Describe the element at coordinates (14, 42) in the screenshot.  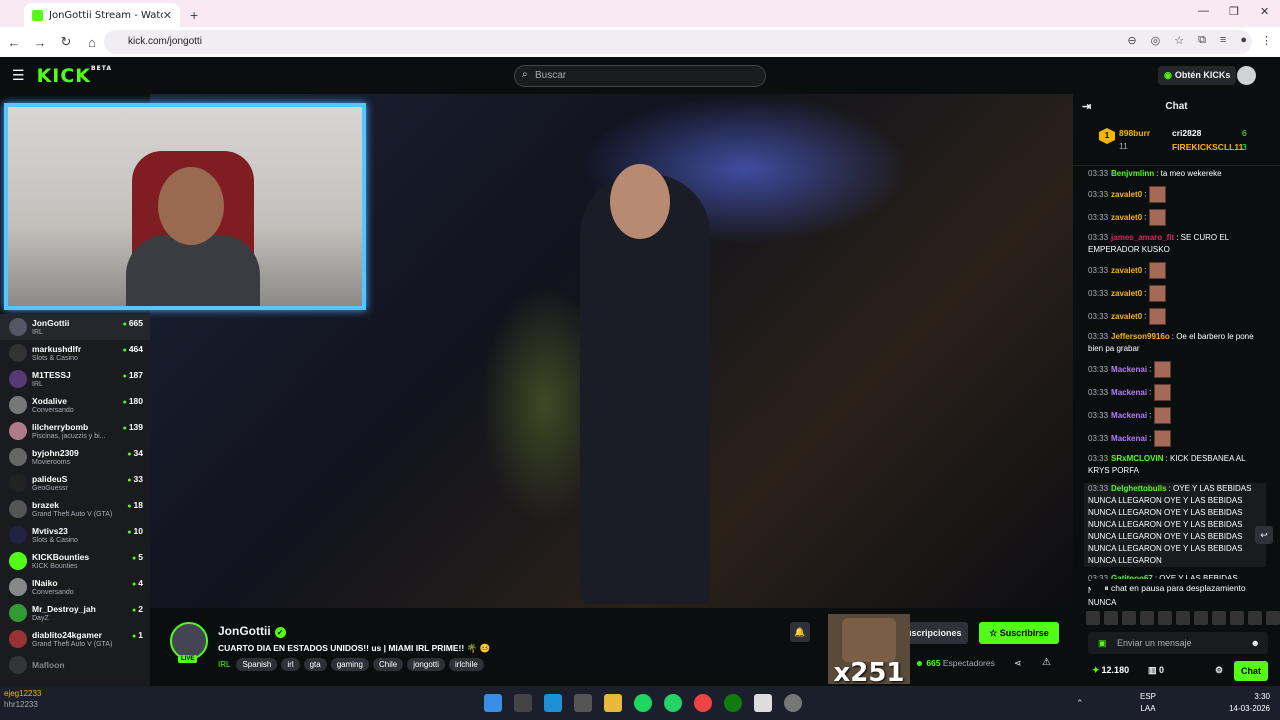
I see `back-icon: ←` at that location.